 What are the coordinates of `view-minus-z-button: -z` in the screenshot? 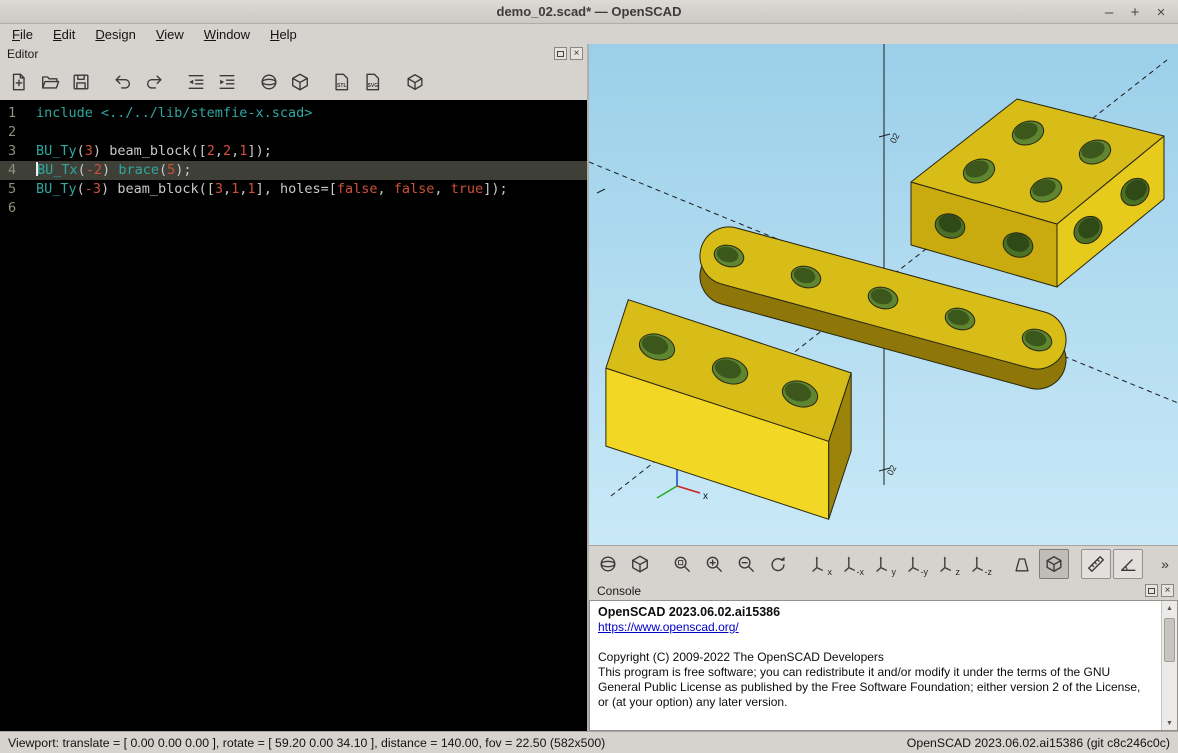 It's located at (980, 564).